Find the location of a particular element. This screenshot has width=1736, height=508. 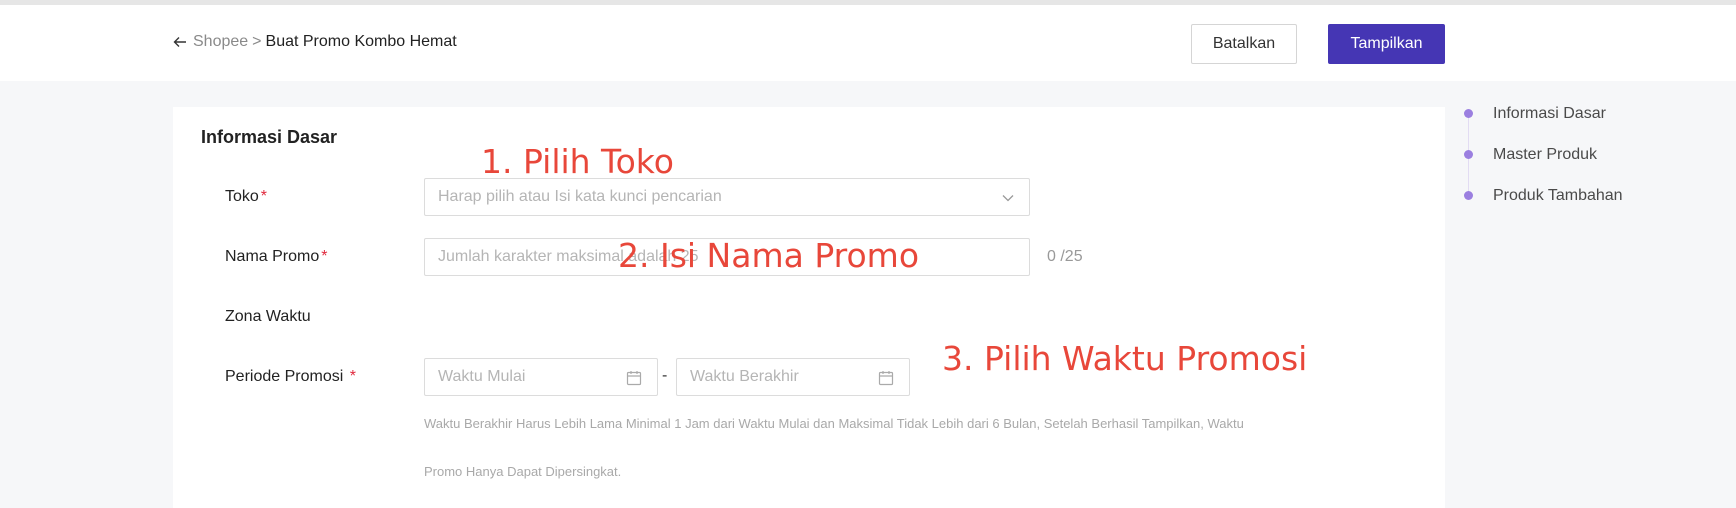

submit-button: Tampilkan is located at coordinates (1386, 44).